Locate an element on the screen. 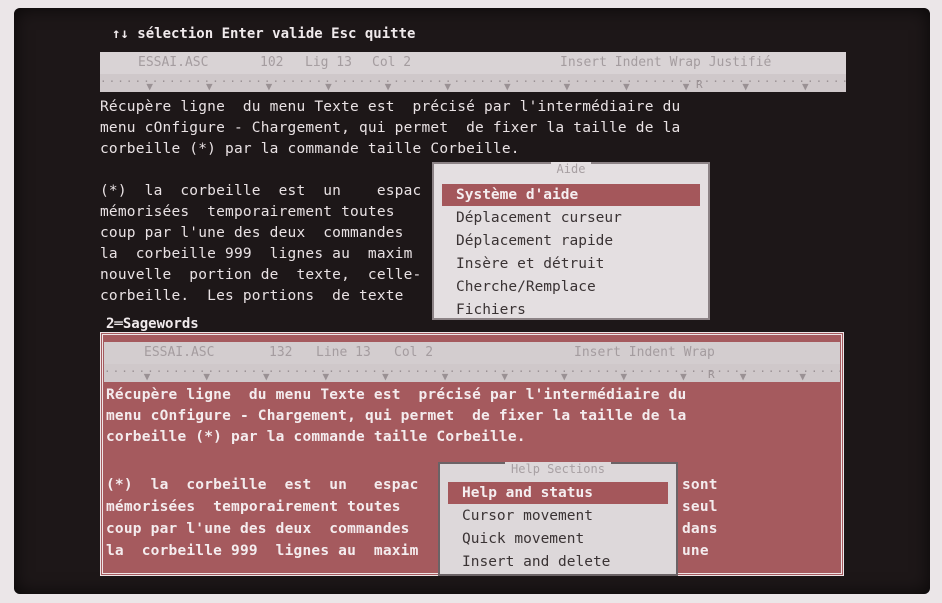  top-status-size: 102 is located at coordinates (272, 62).